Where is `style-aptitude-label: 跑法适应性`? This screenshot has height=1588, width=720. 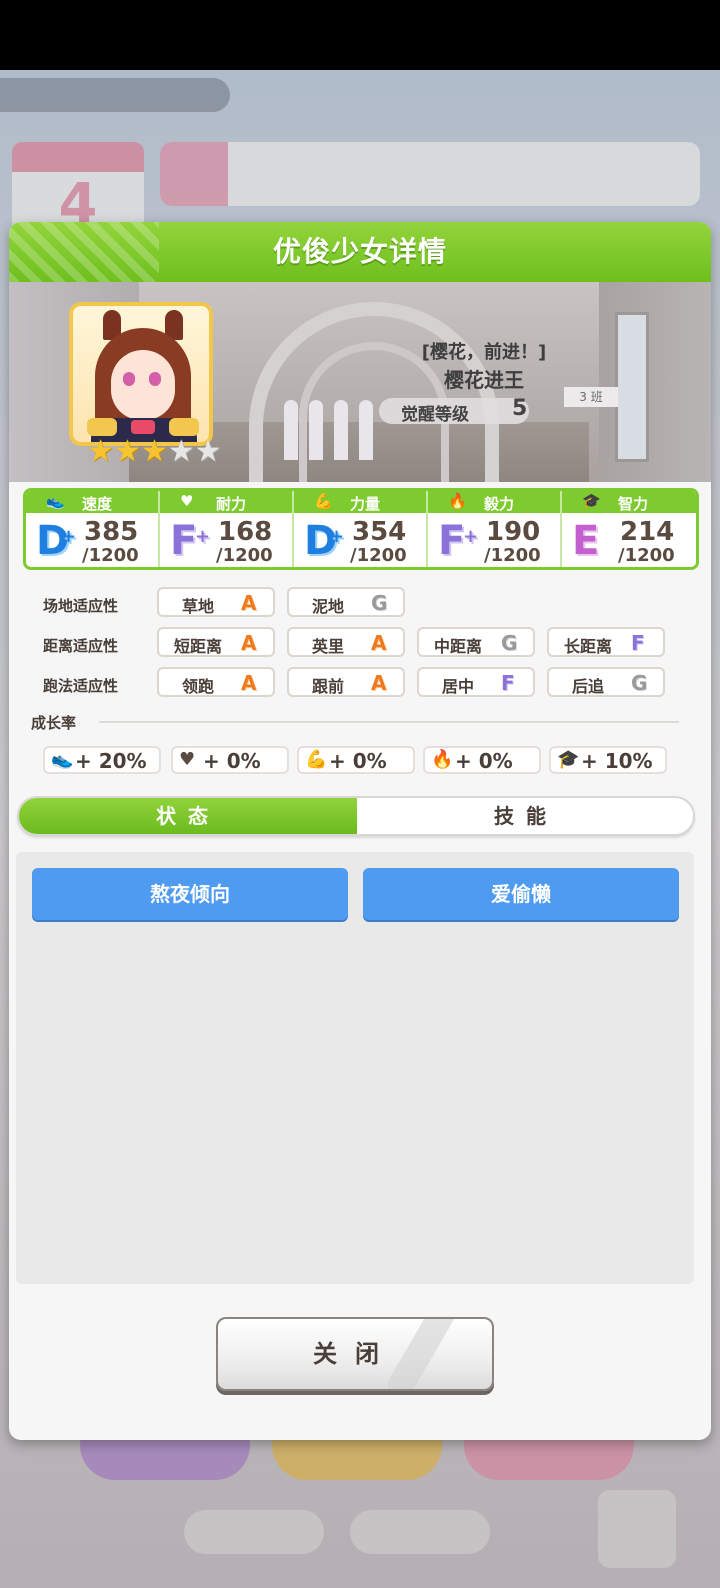 style-aptitude-label: 跑法适应性 is located at coordinates (81, 686).